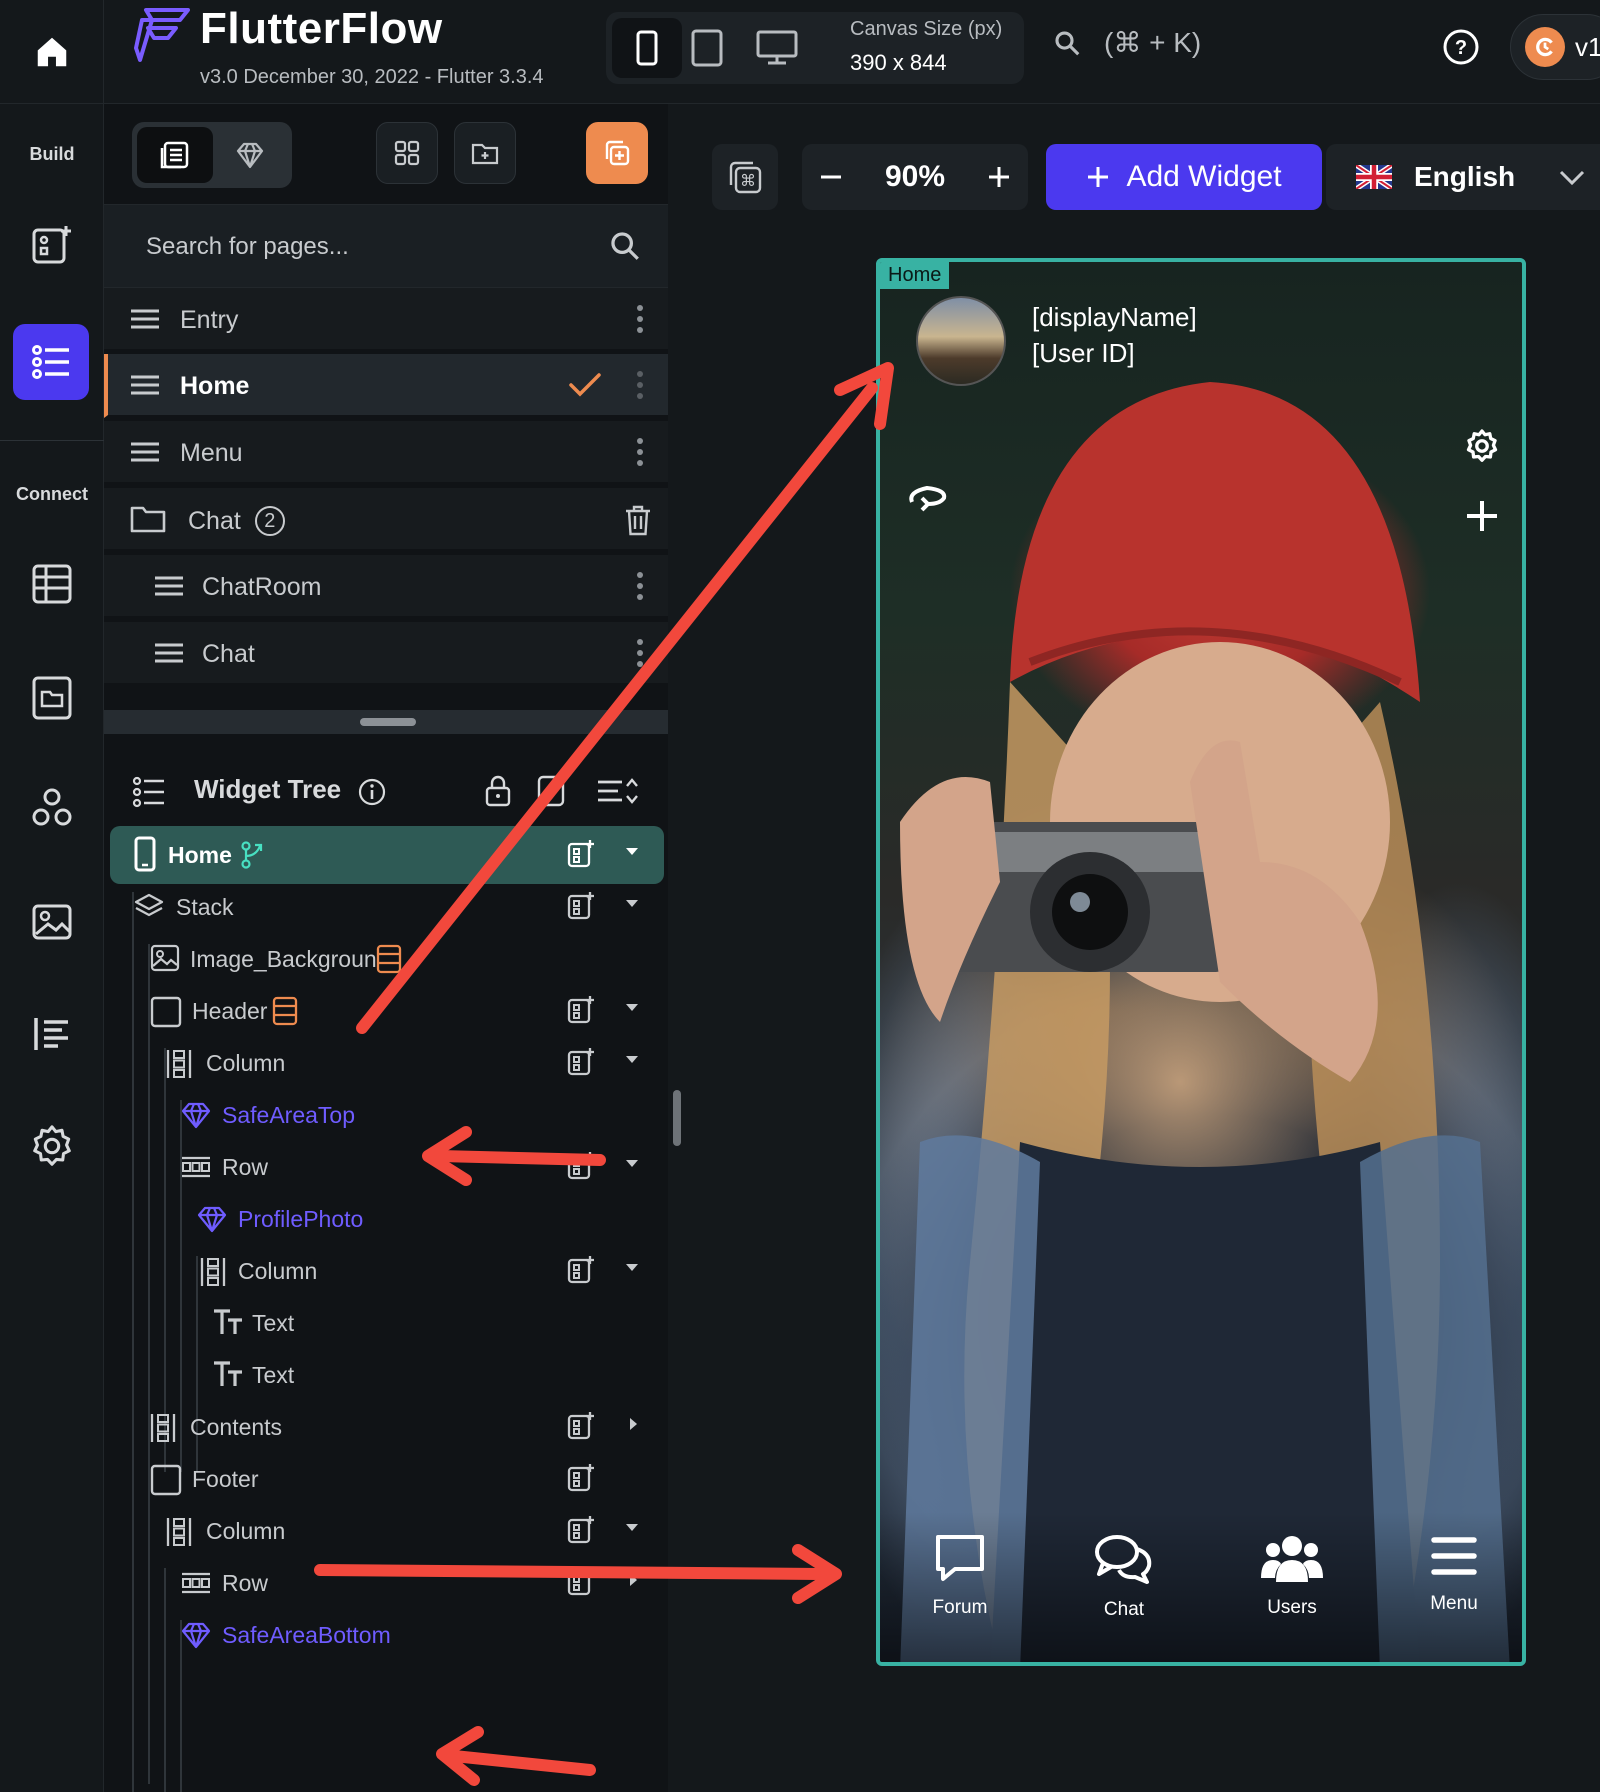 The image size is (1600, 1792). What do you see at coordinates (387, 587) in the screenshot?
I see `page-item-chatroom: ChatRoom` at bounding box center [387, 587].